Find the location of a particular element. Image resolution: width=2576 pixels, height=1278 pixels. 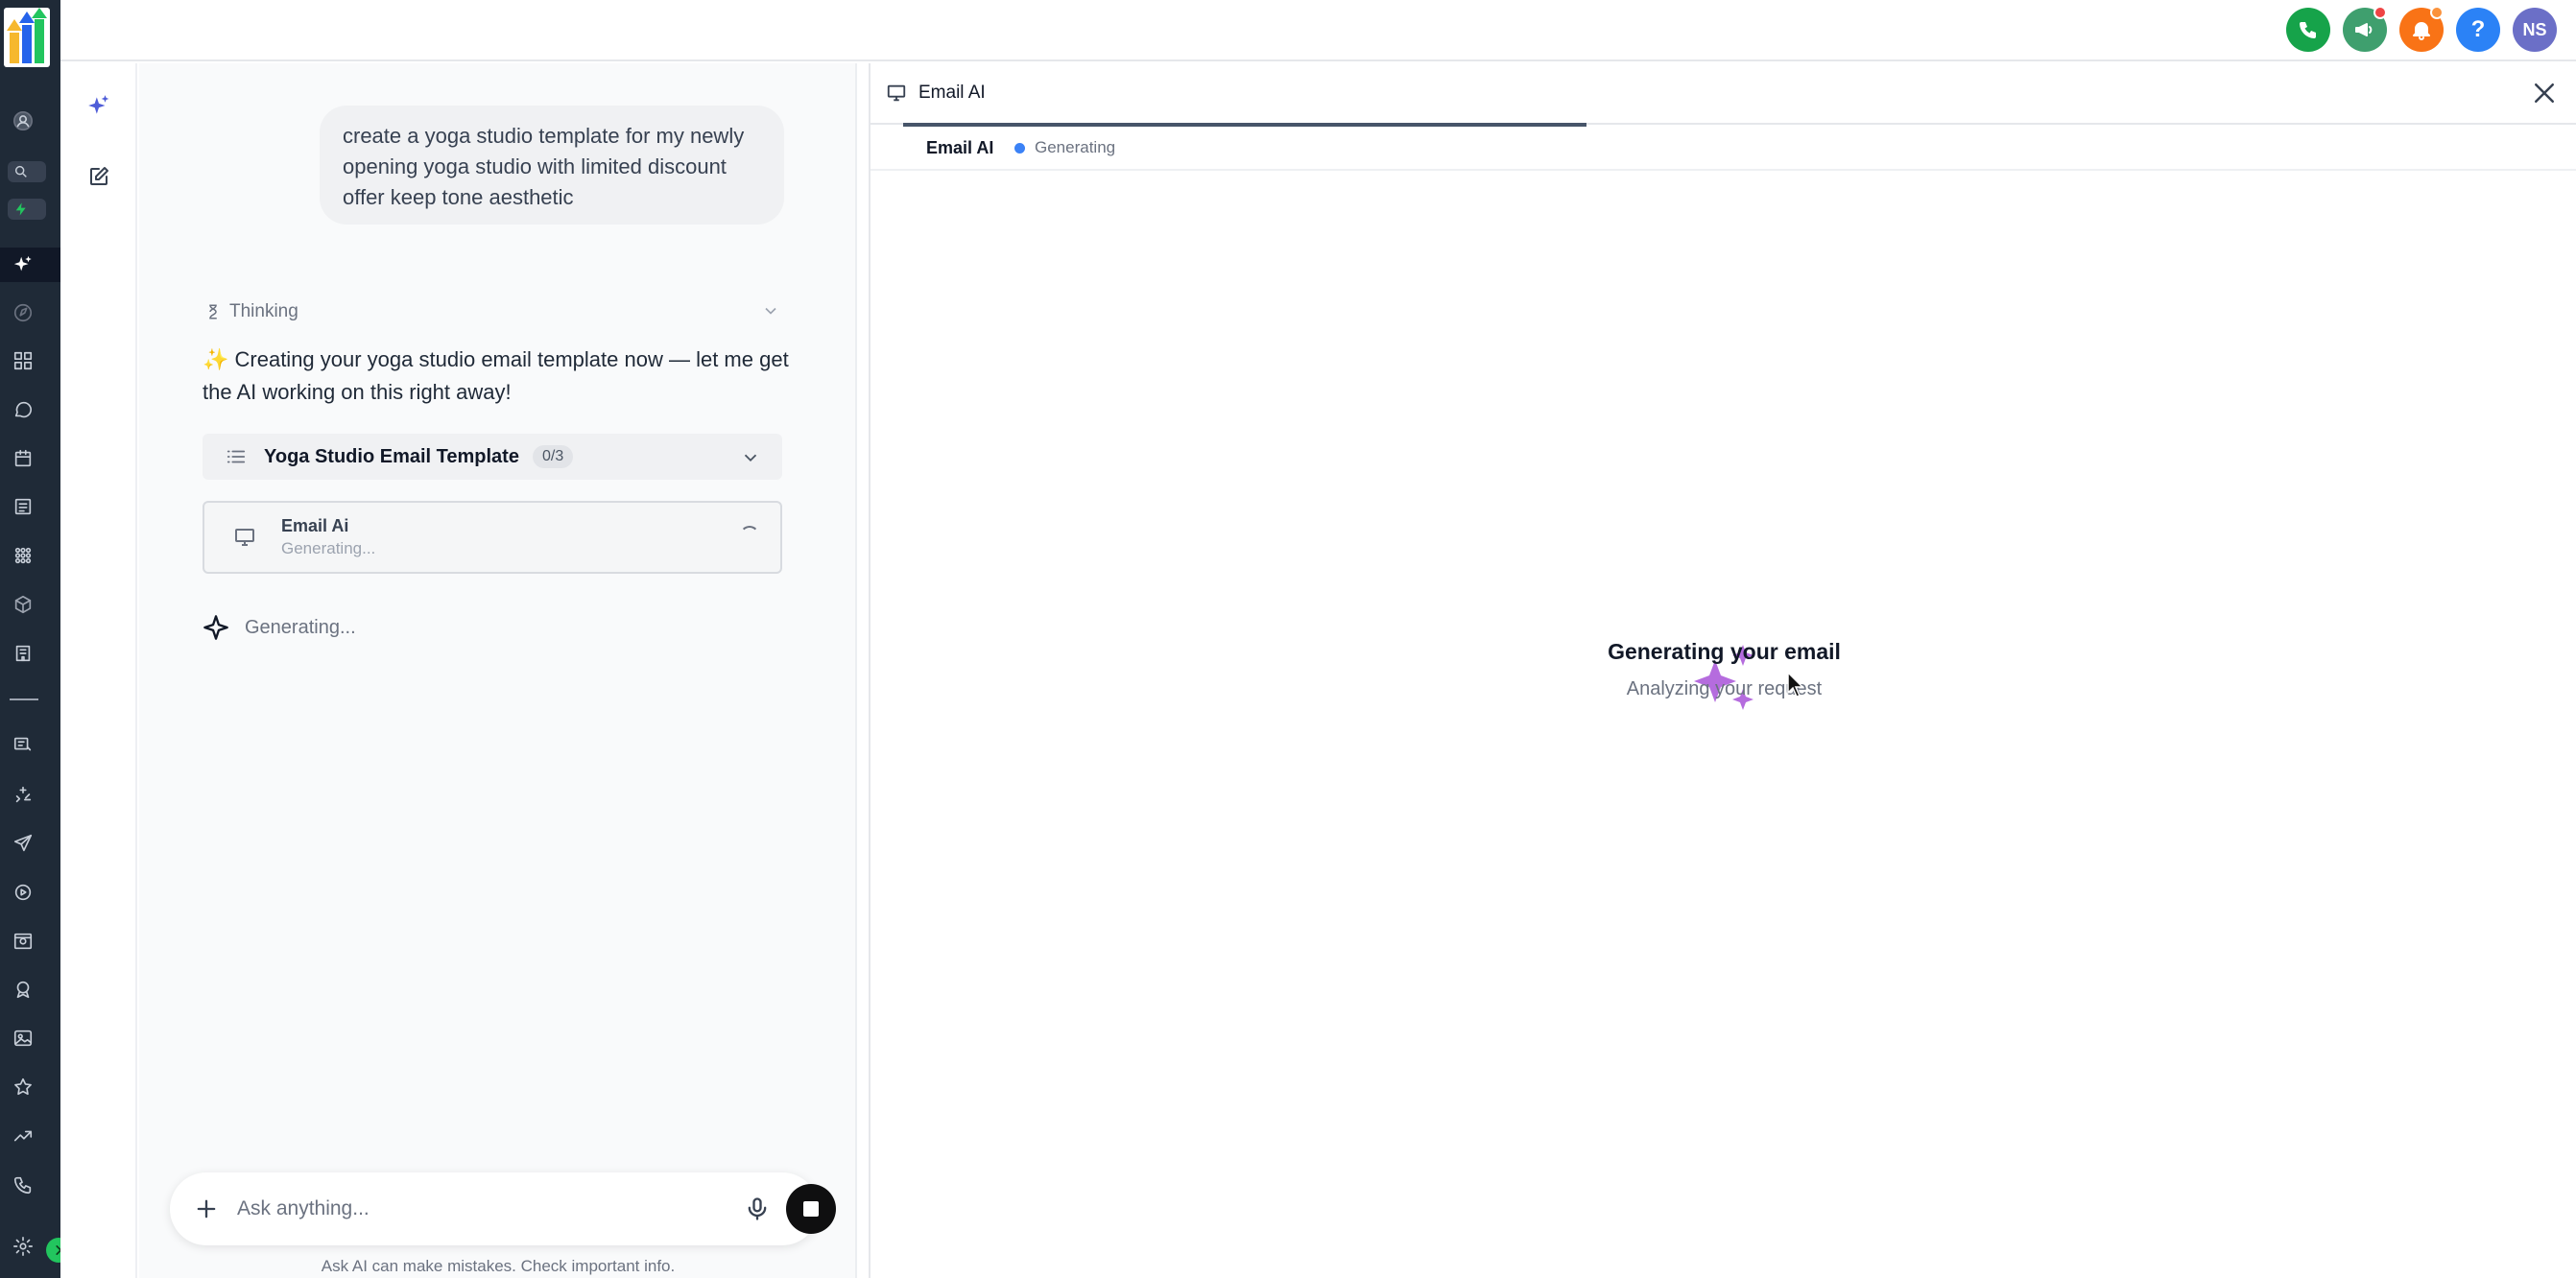

announcements-button is located at coordinates (2365, 29).